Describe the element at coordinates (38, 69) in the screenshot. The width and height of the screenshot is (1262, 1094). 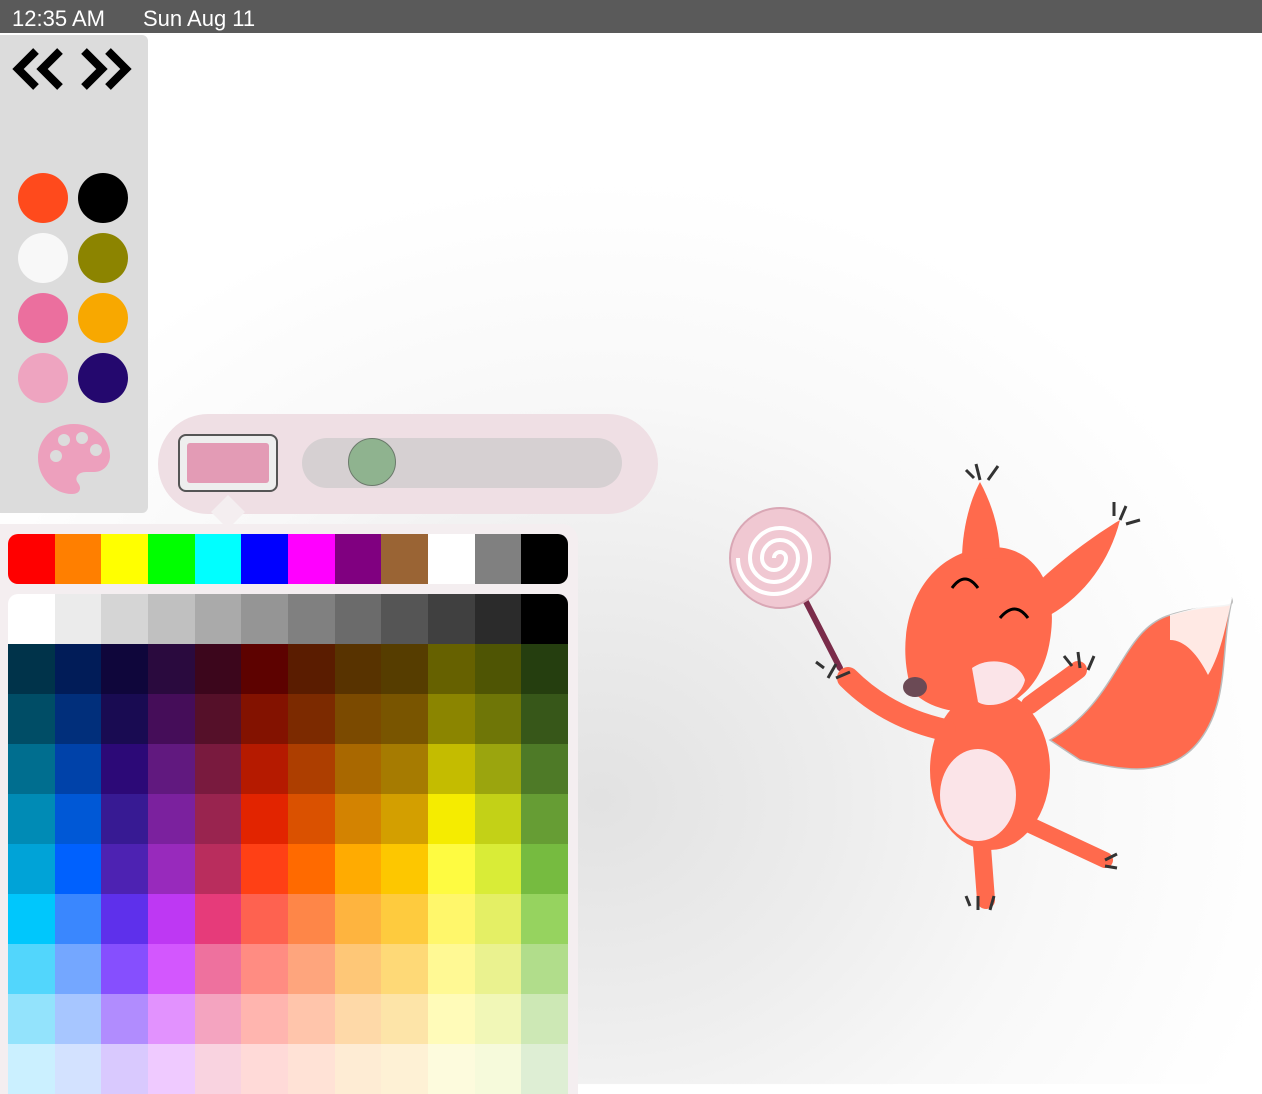
I see `undo-button` at that location.